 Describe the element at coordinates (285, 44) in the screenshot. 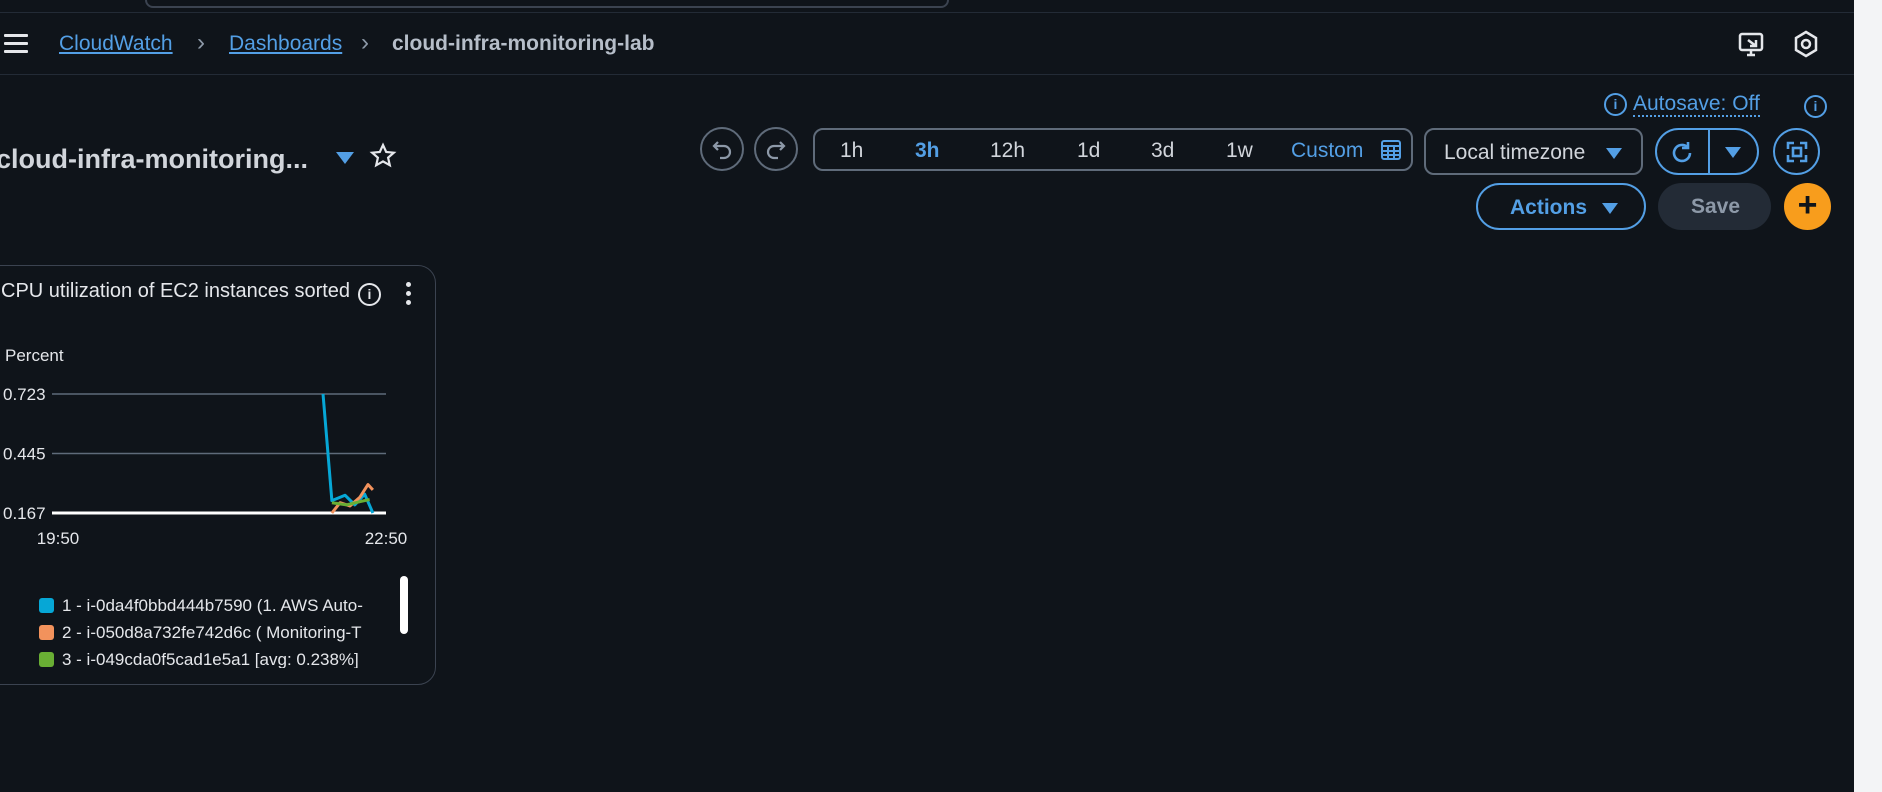

I see `breadcrumb-dashboards: Dashboards` at that location.